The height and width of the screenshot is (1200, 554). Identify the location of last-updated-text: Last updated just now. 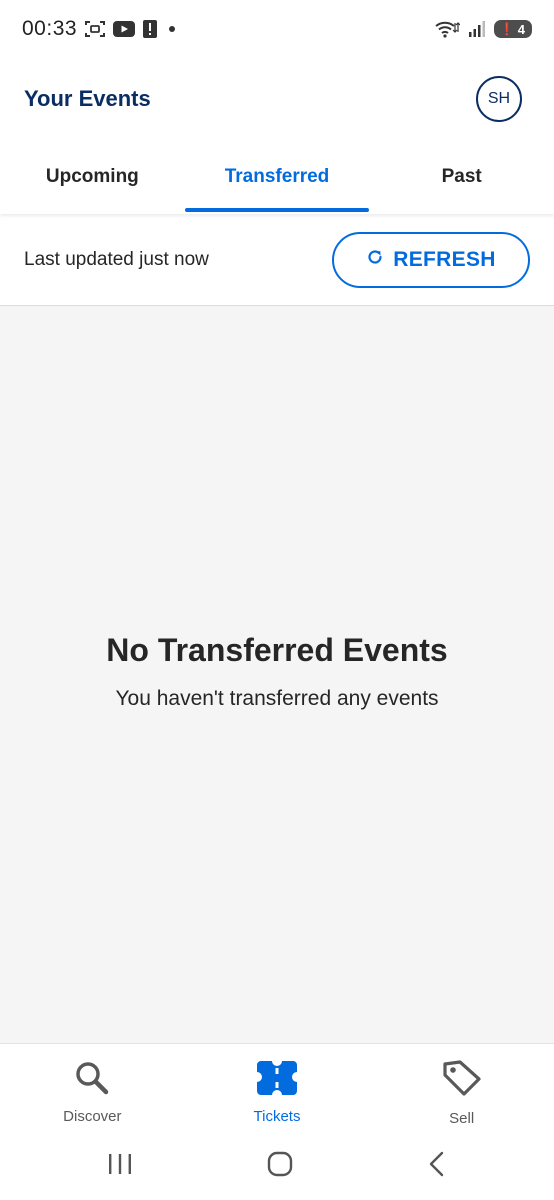
(116, 259).